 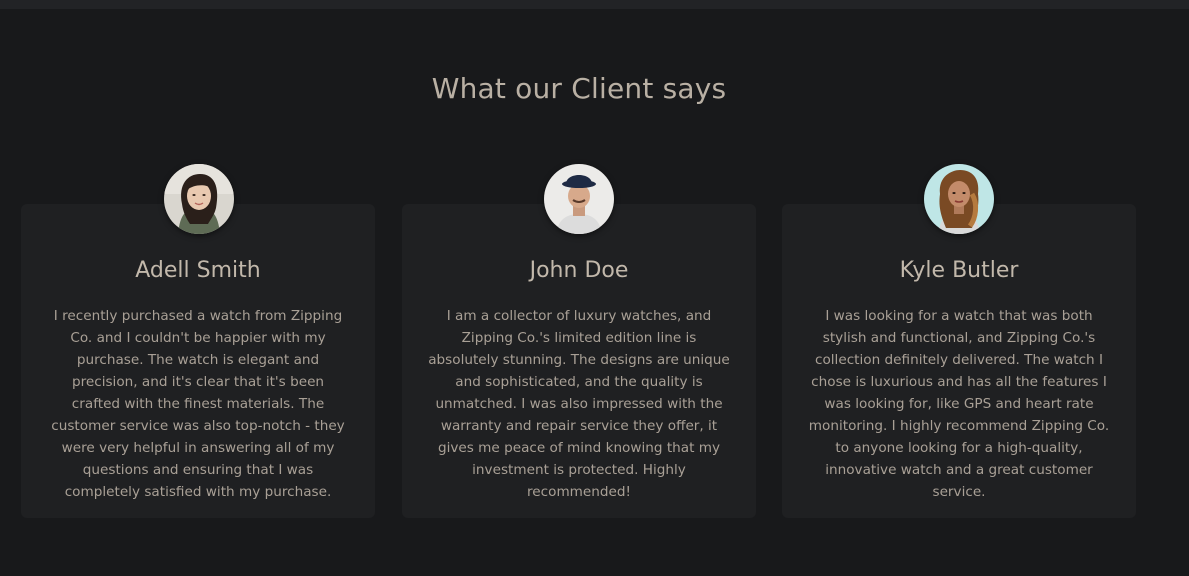 I want to click on testimonial-name: Adell Smith, so click(x=198, y=270).